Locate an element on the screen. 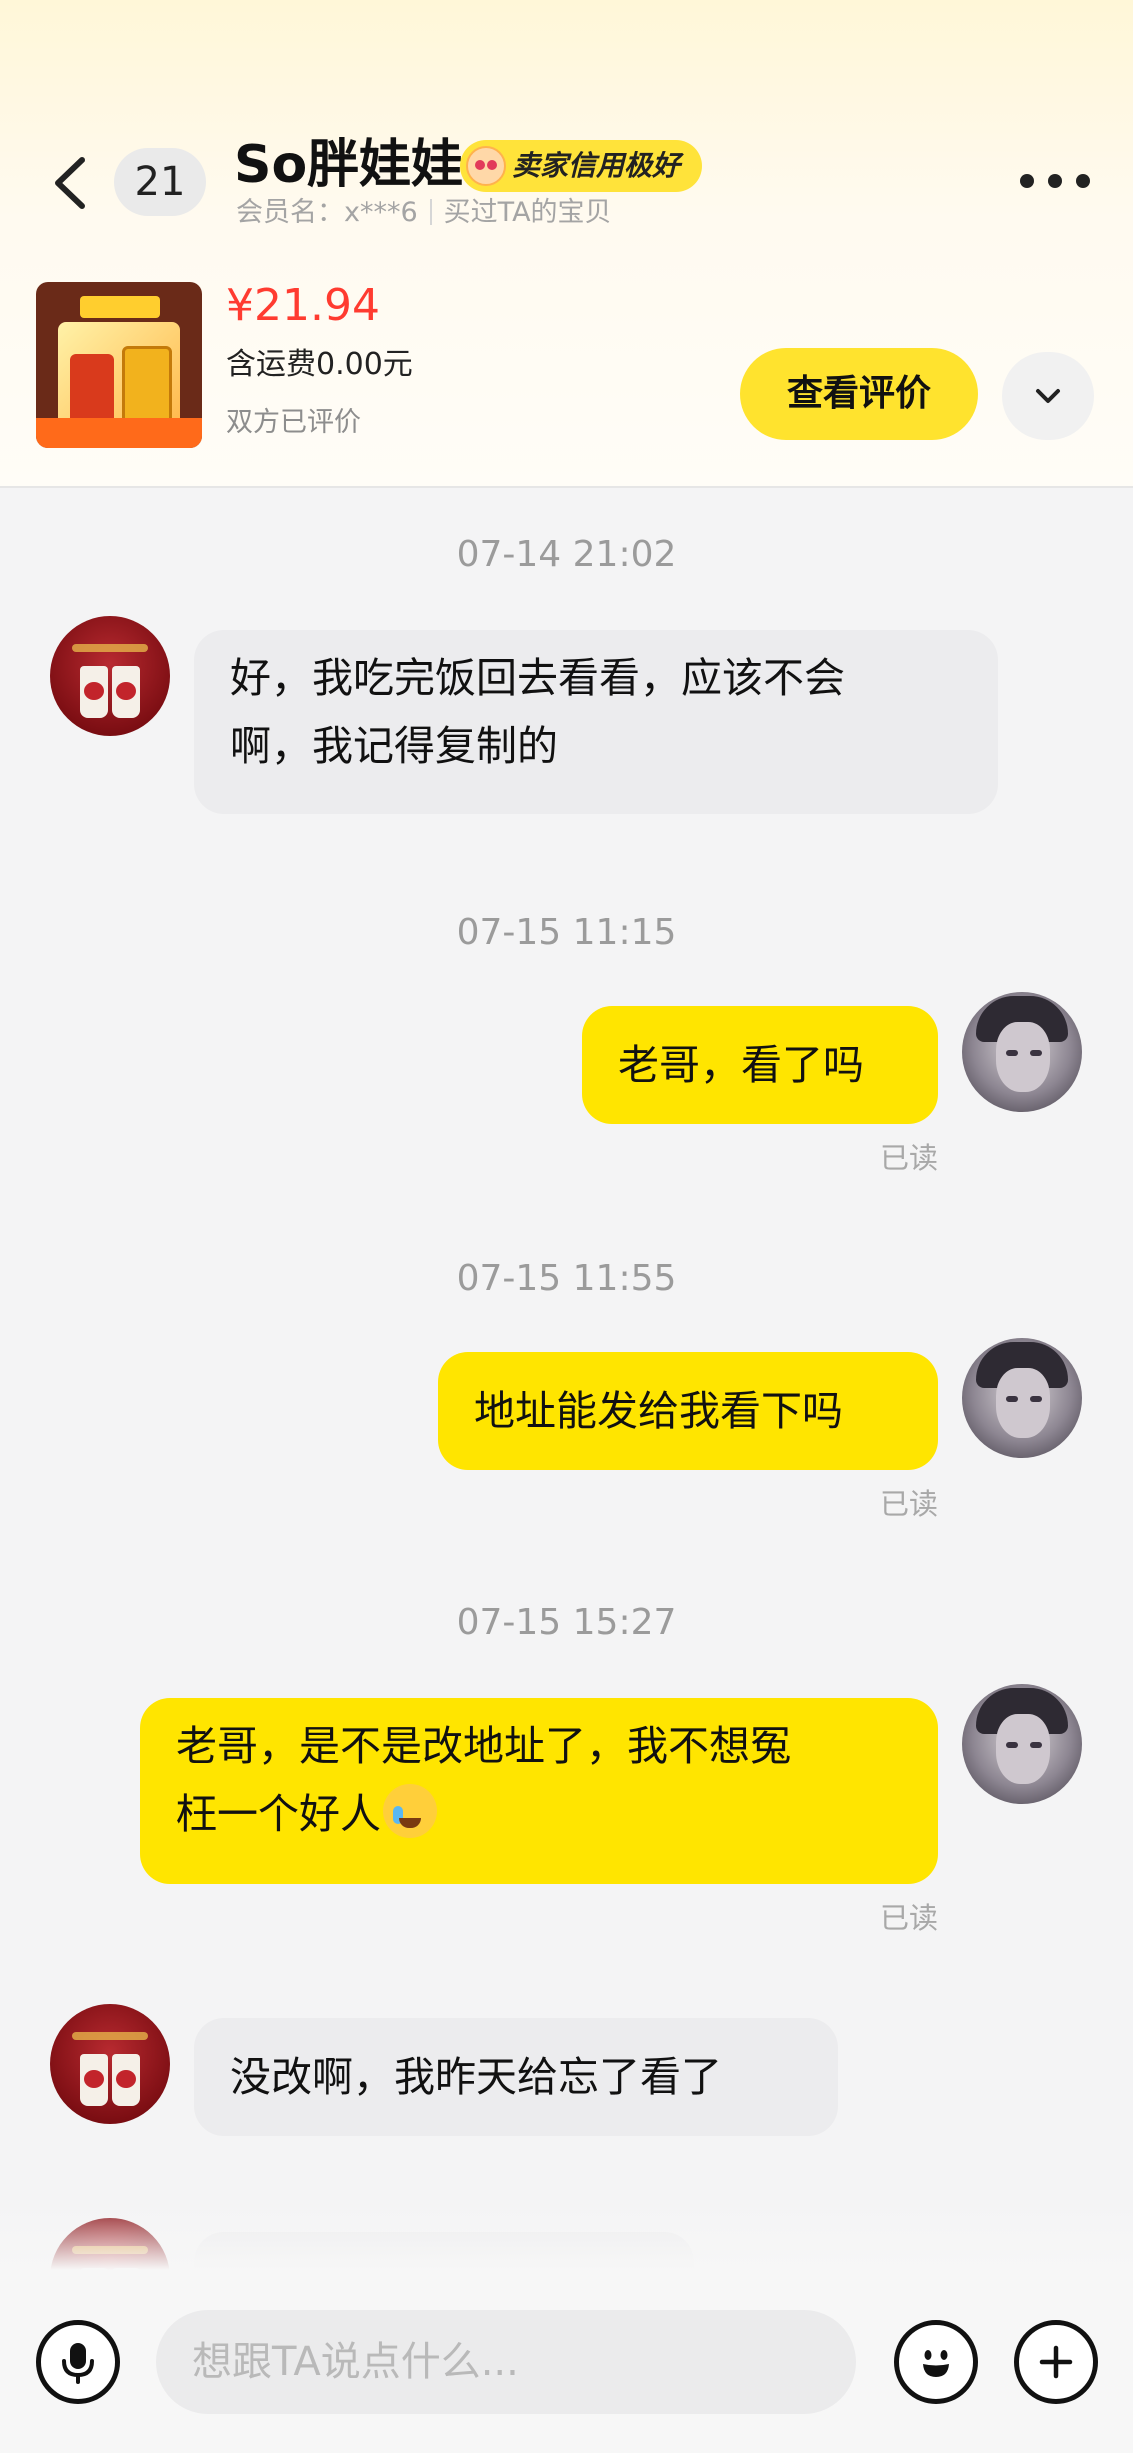  microphone-icon is located at coordinates (78, 2363).